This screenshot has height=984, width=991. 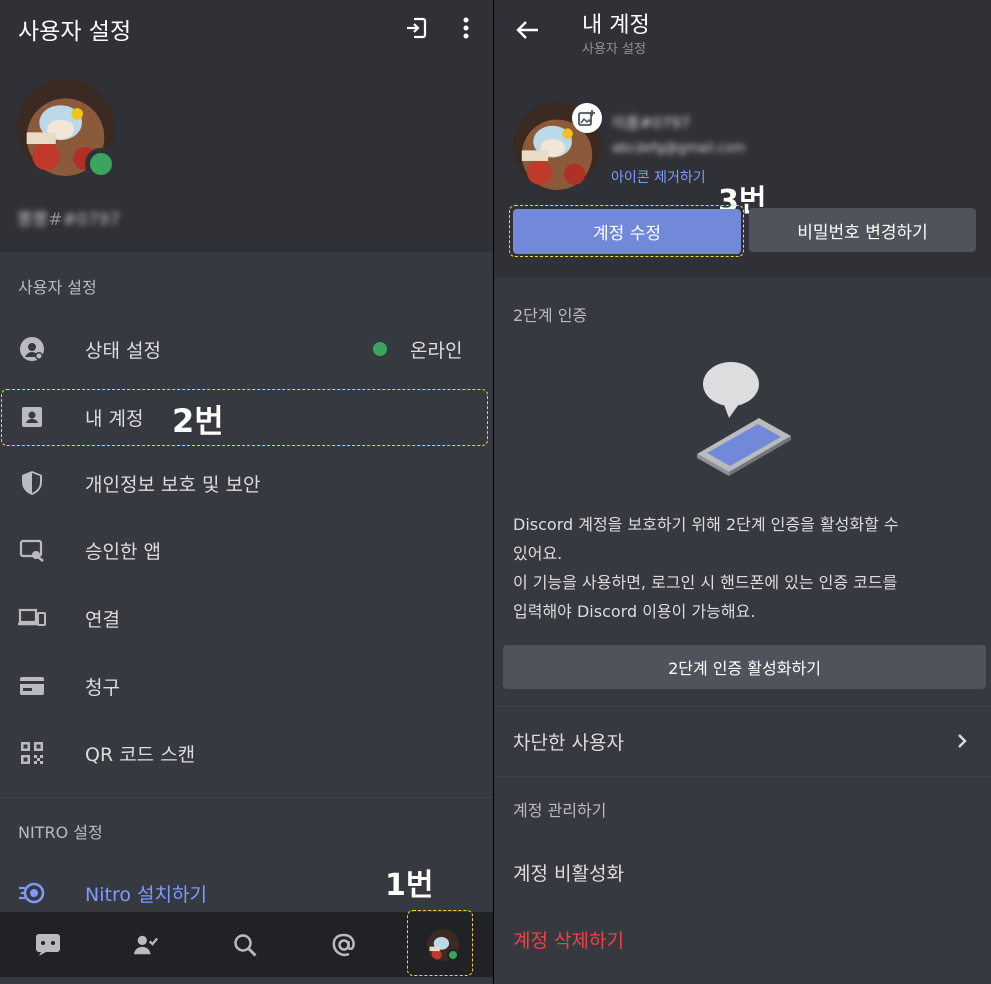 I want to click on account-management-head: 계정 관리하기, so click(x=560, y=810).